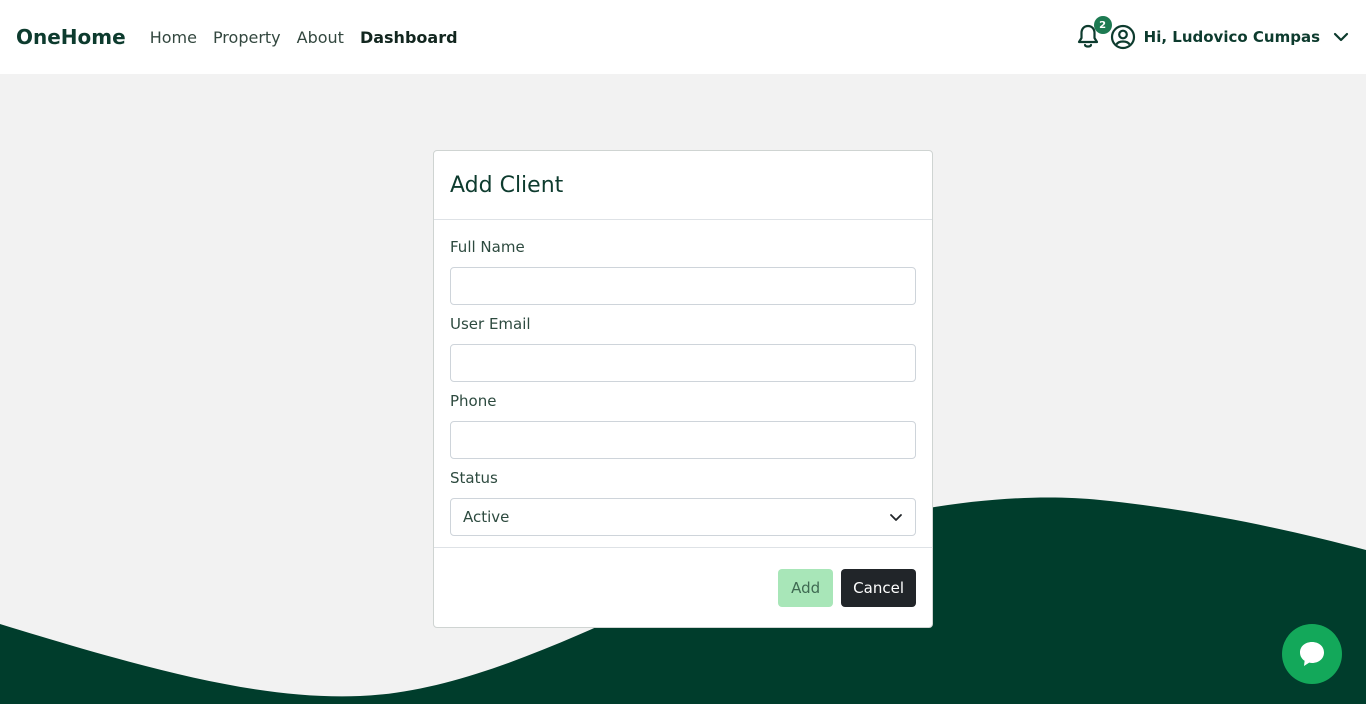 The height and width of the screenshot is (704, 1366). What do you see at coordinates (486, 517) in the screenshot?
I see `status-select-value: Active` at bounding box center [486, 517].